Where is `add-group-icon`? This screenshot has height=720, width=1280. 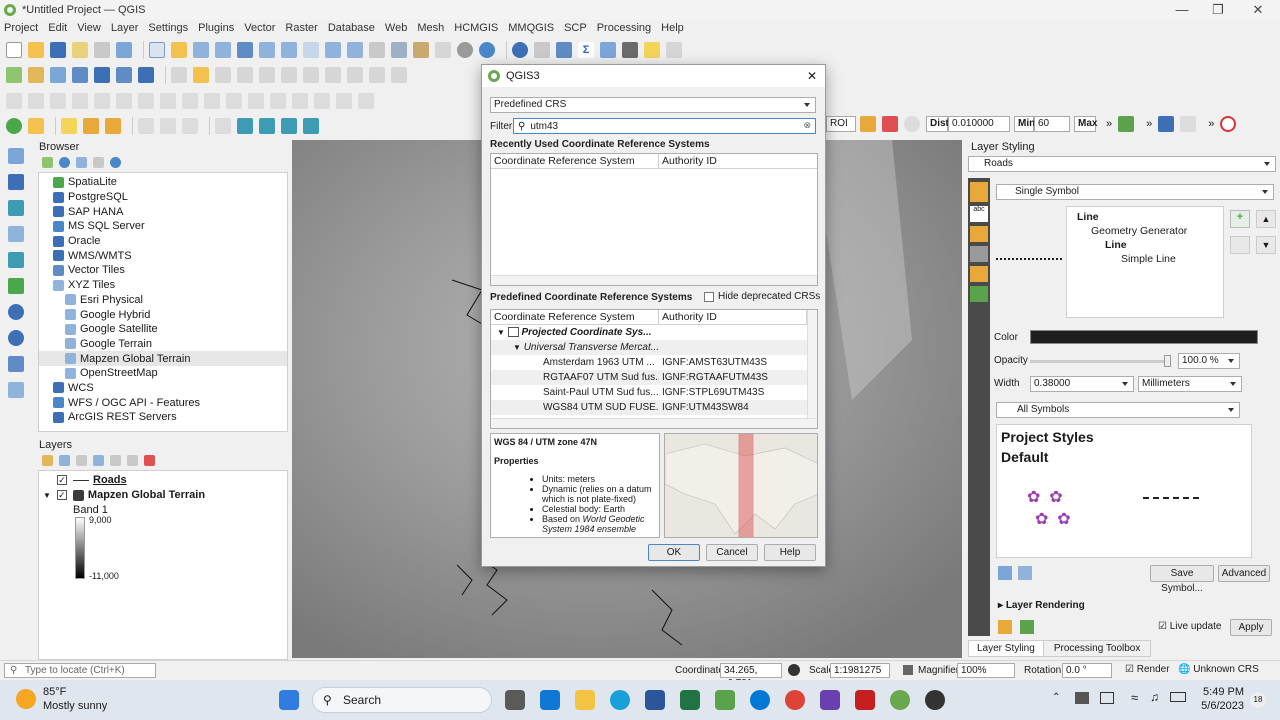
add-group-icon is located at coordinates (64, 460).